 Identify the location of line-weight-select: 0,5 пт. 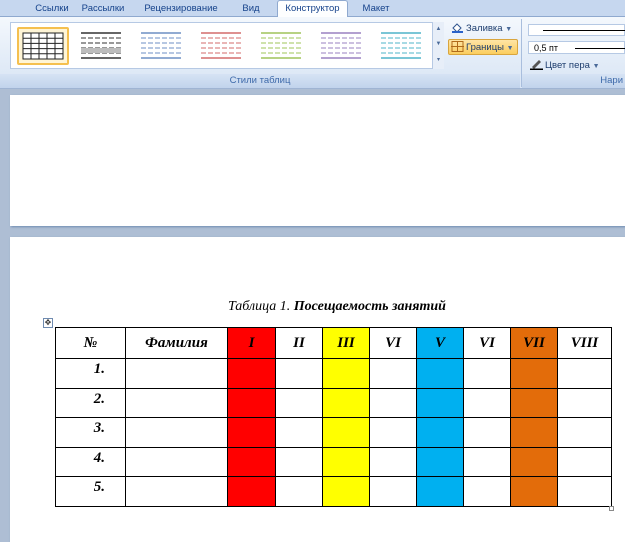
(576, 47).